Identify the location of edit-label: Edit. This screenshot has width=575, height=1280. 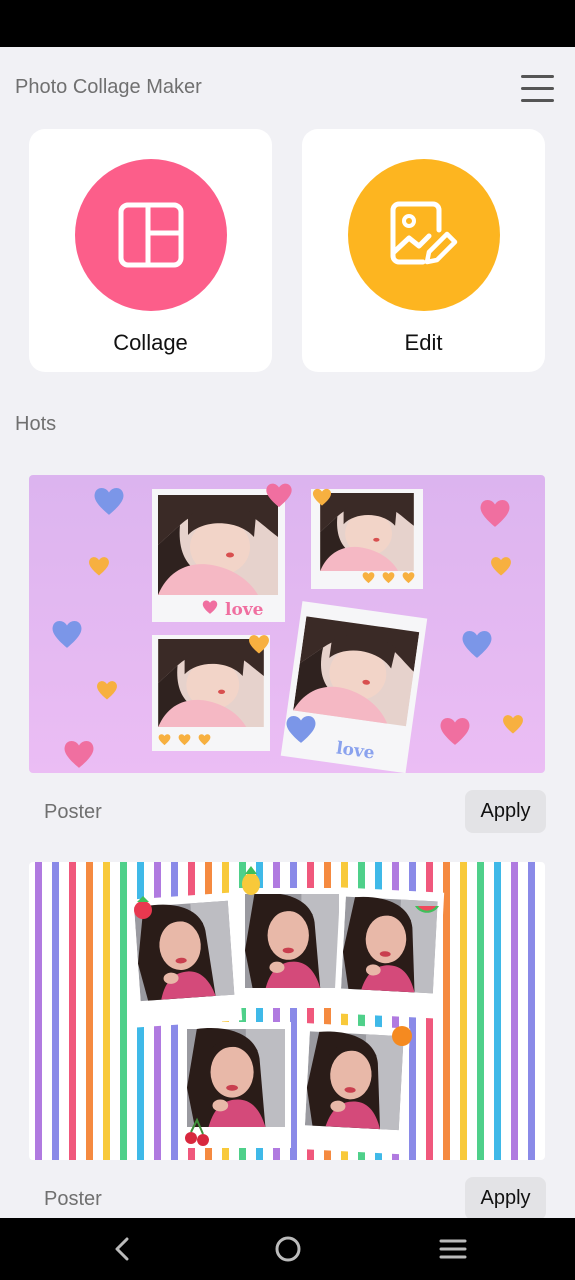
(423, 342).